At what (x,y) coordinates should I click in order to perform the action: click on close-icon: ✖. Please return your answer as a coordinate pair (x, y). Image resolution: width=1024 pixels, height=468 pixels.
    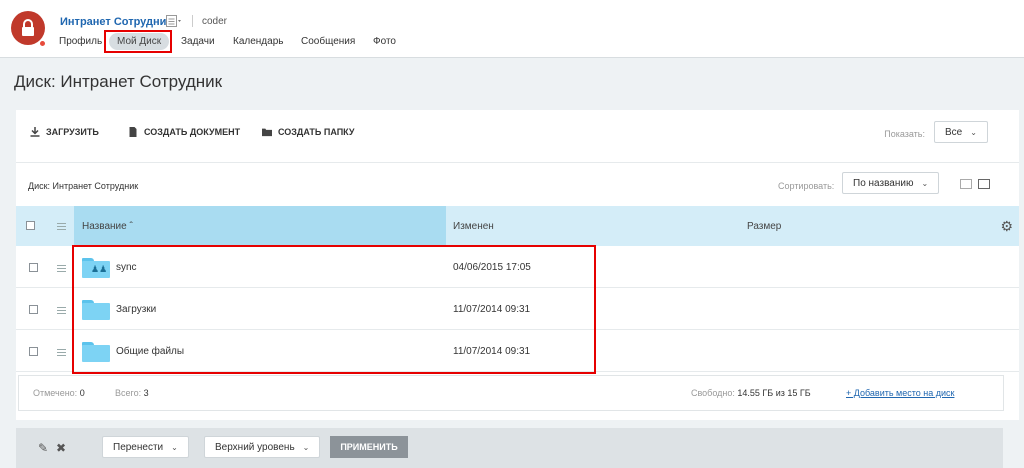
    Looking at the image, I should click on (61, 448).